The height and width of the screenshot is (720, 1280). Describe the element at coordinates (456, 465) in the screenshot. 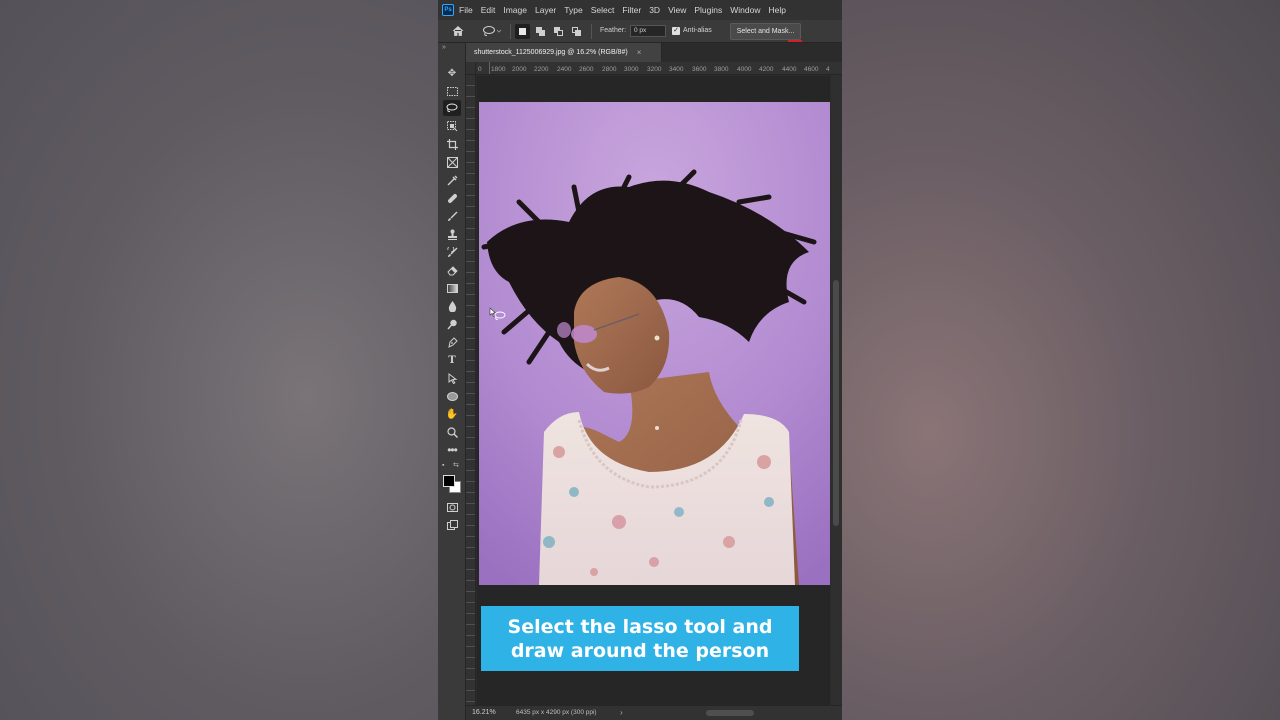

I see `swap-colors-icon: ⇆` at that location.